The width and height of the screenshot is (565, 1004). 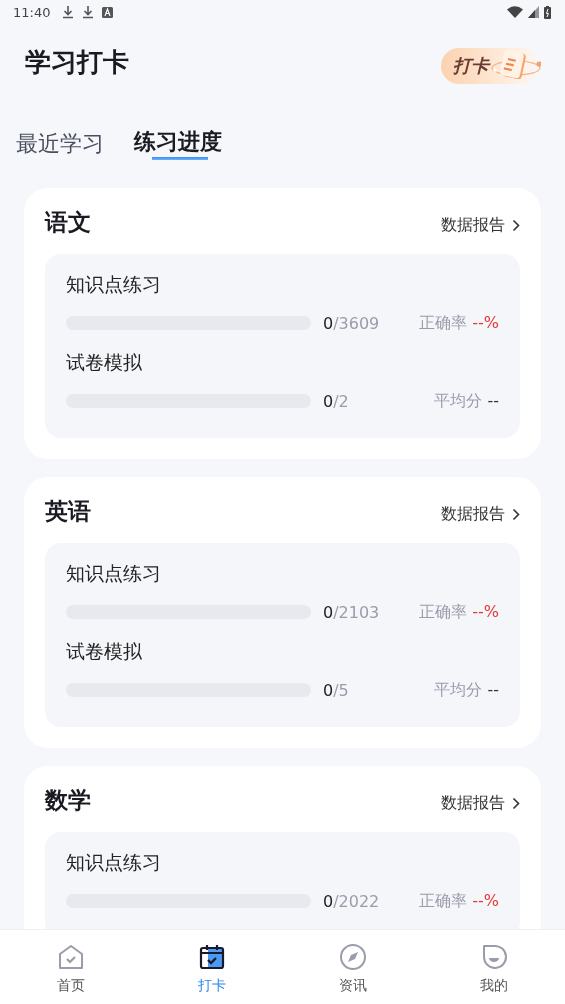 What do you see at coordinates (336, 401) in the screenshot?
I see `progress-count: 0/2` at bounding box center [336, 401].